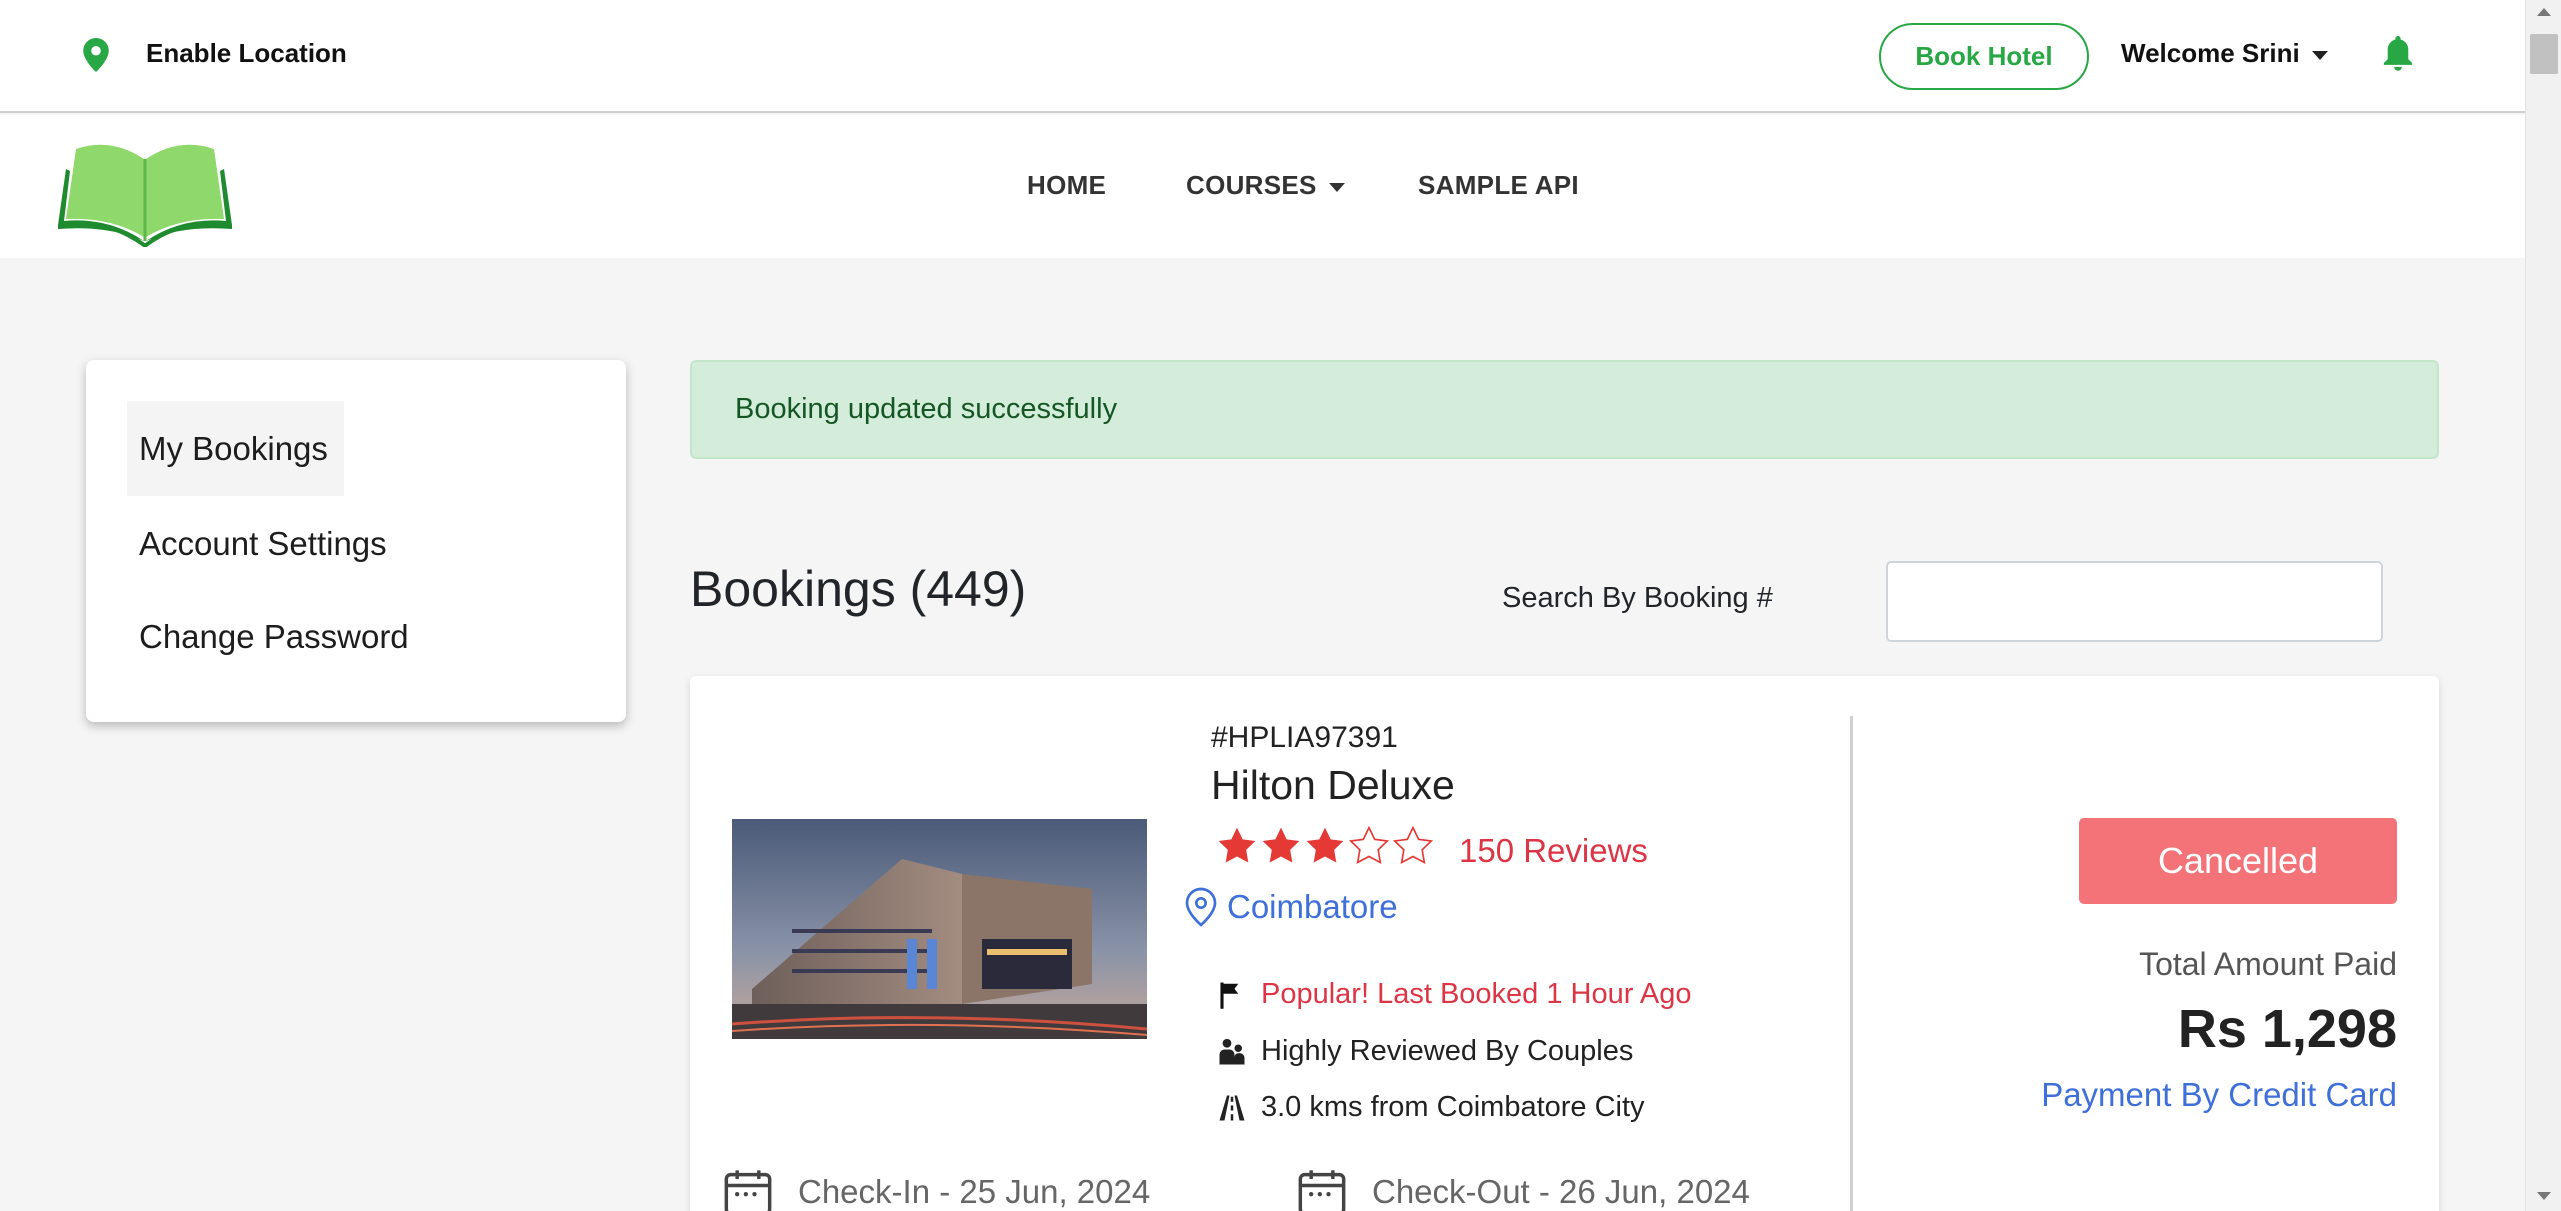 The width and height of the screenshot is (2561, 1211). Describe the element at coordinates (2238, 861) in the screenshot. I see `status-cancelled-button: Cancelled` at that location.